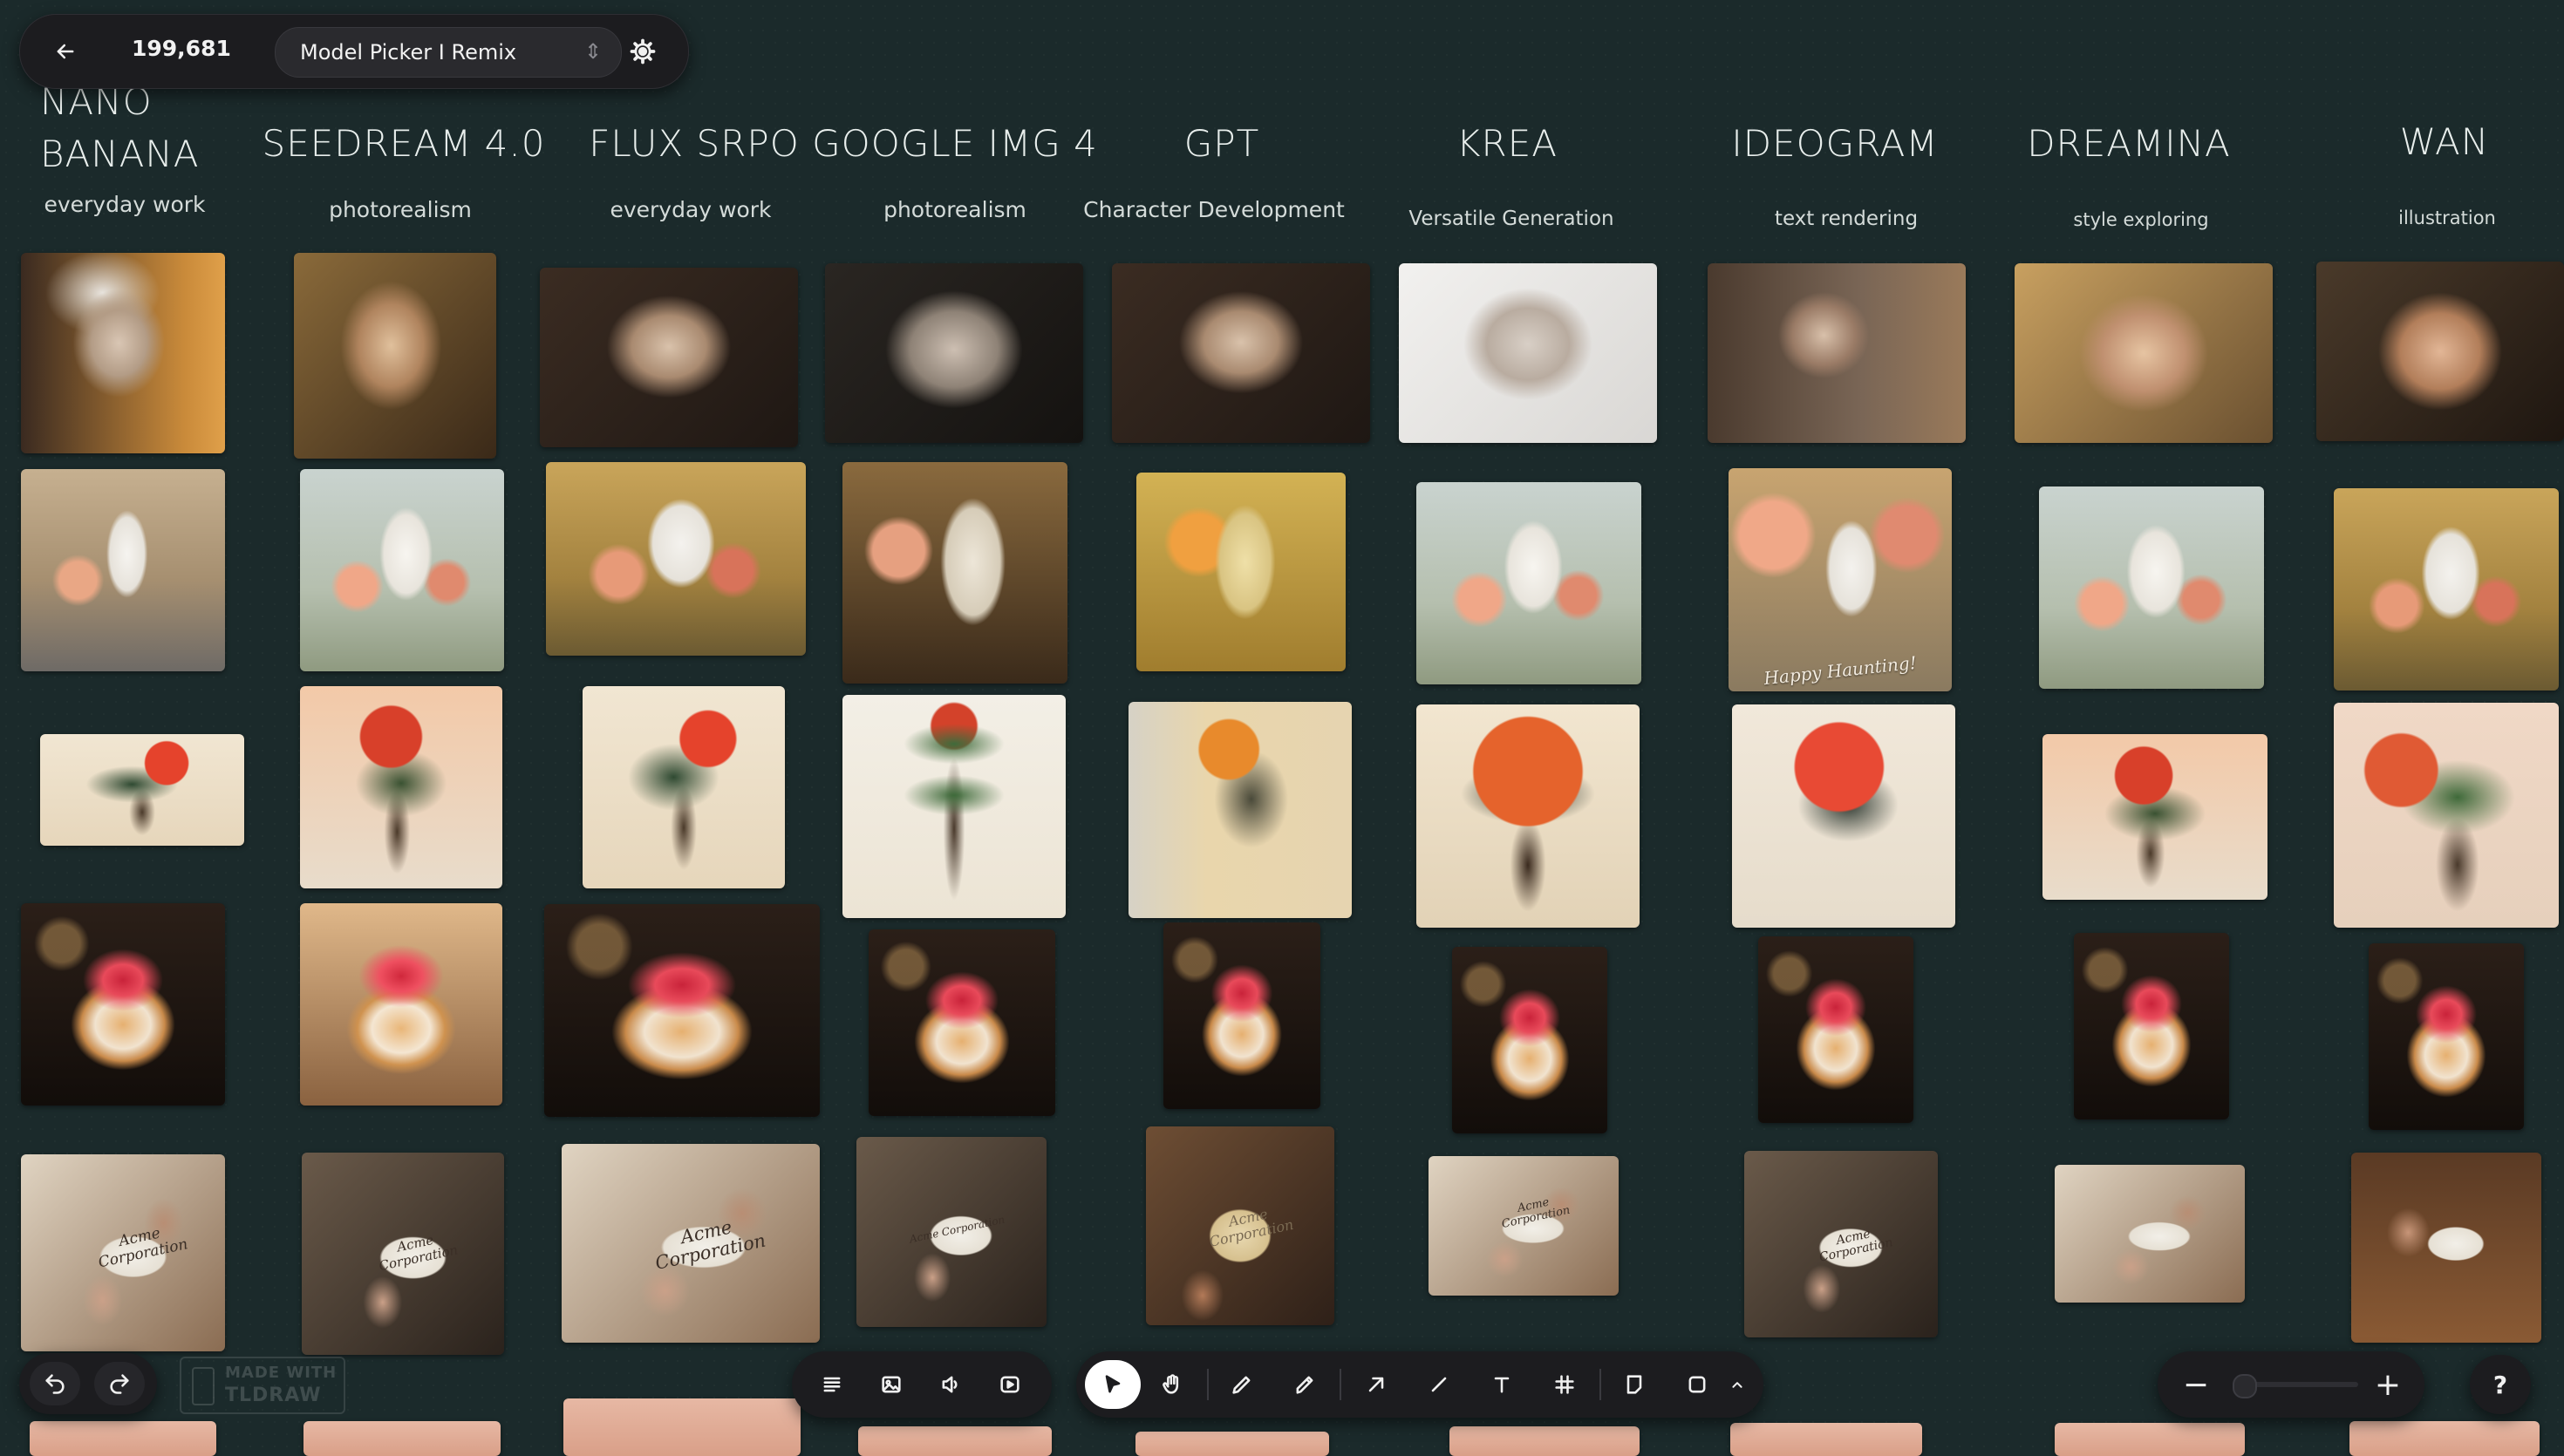 This screenshot has height=1456, width=2564. I want to click on video-tool, so click(1010, 1384).